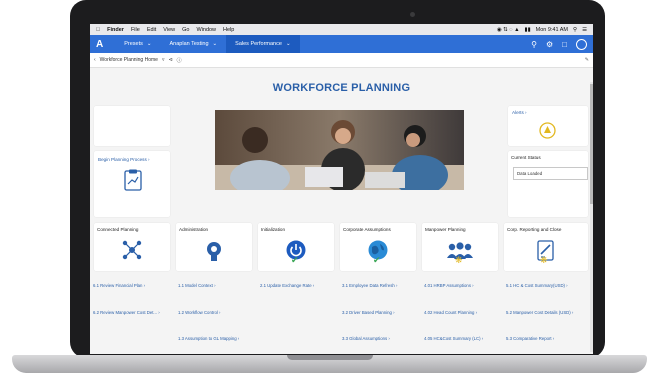  What do you see at coordinates (273, 229) in the screenshot?
I see `tile-label: Initialization` at bounding box center [273, 229].